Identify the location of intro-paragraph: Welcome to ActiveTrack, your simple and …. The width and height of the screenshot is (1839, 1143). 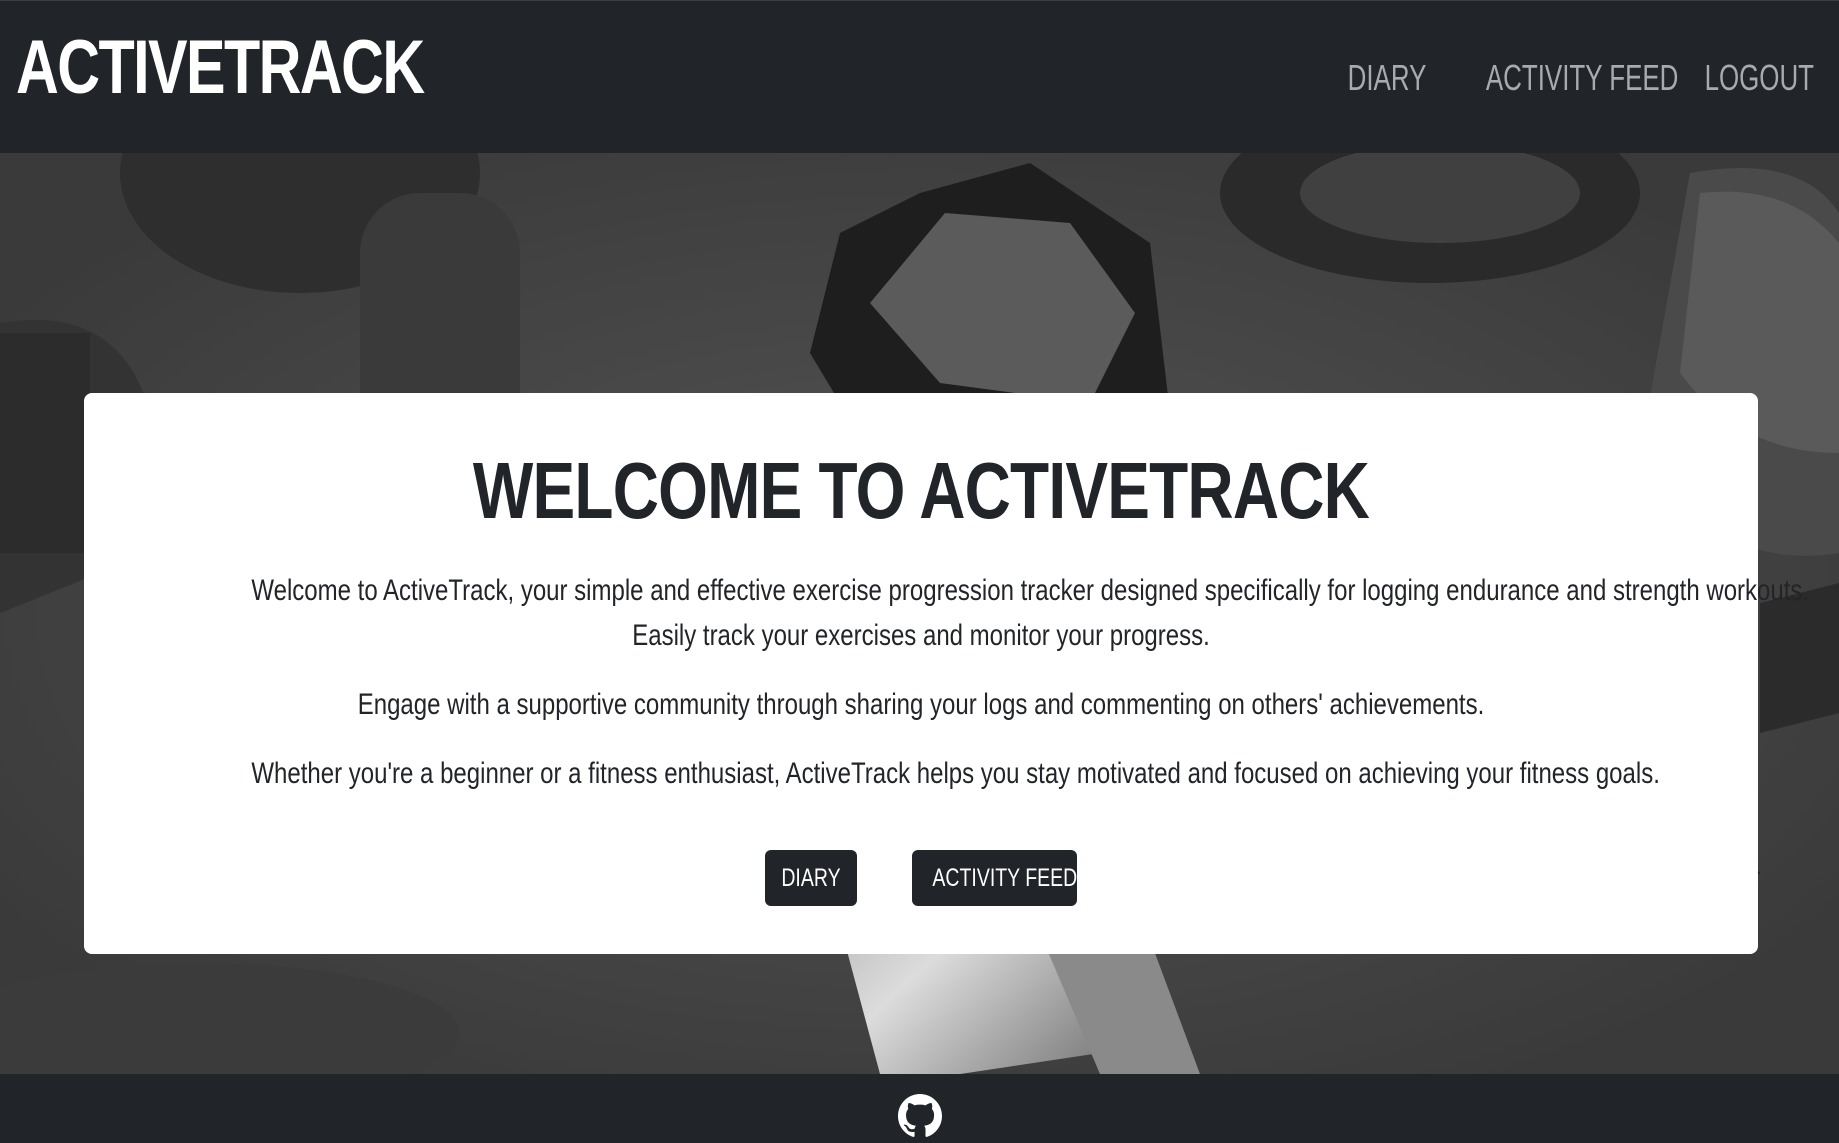
(1030, 590).